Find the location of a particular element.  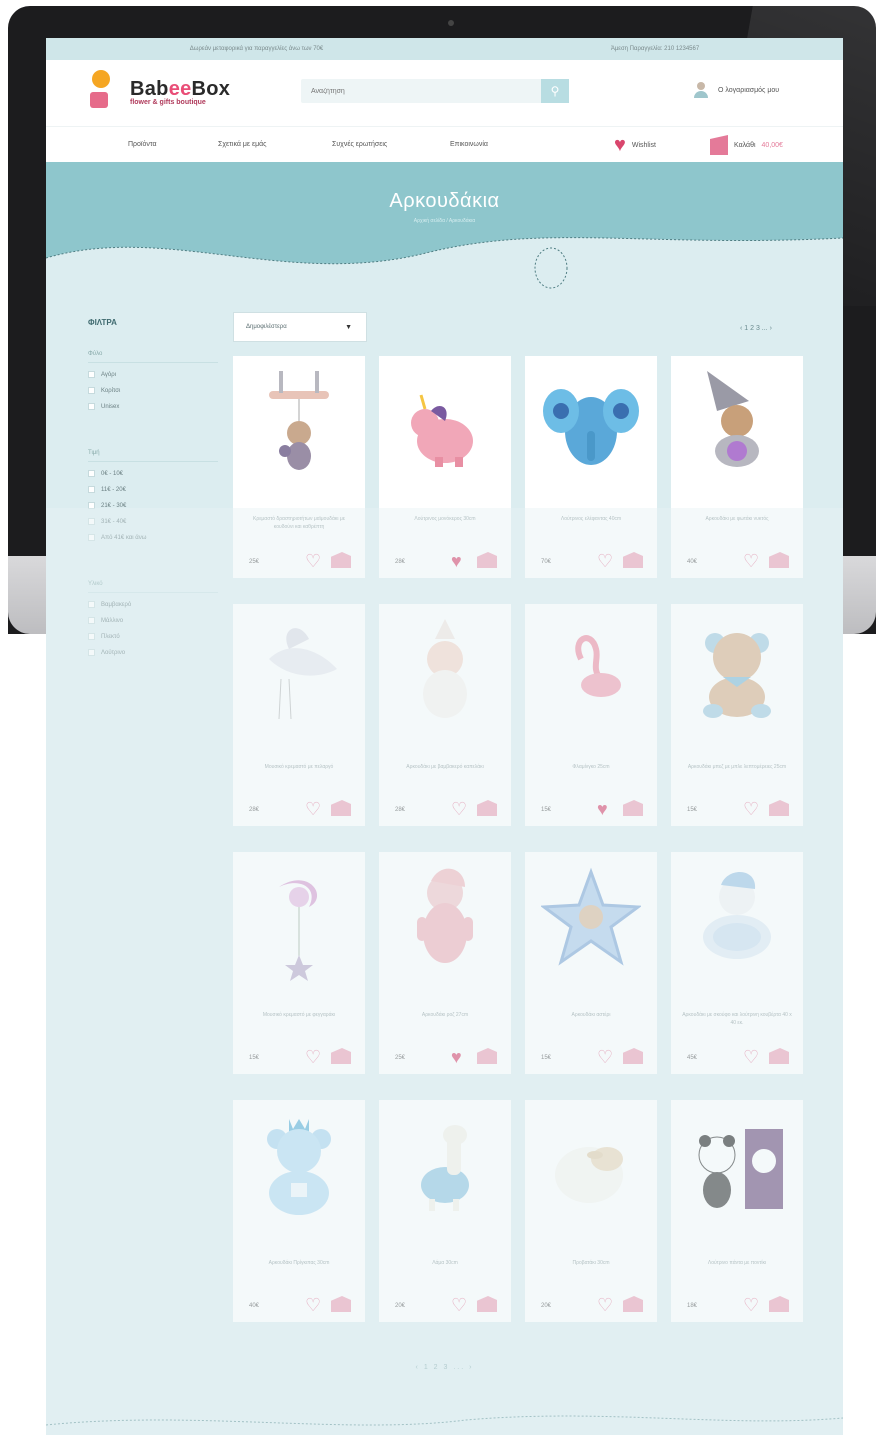

pagination-top: ‹ 1 2 3 ... › is located at coordinates (756, 328).